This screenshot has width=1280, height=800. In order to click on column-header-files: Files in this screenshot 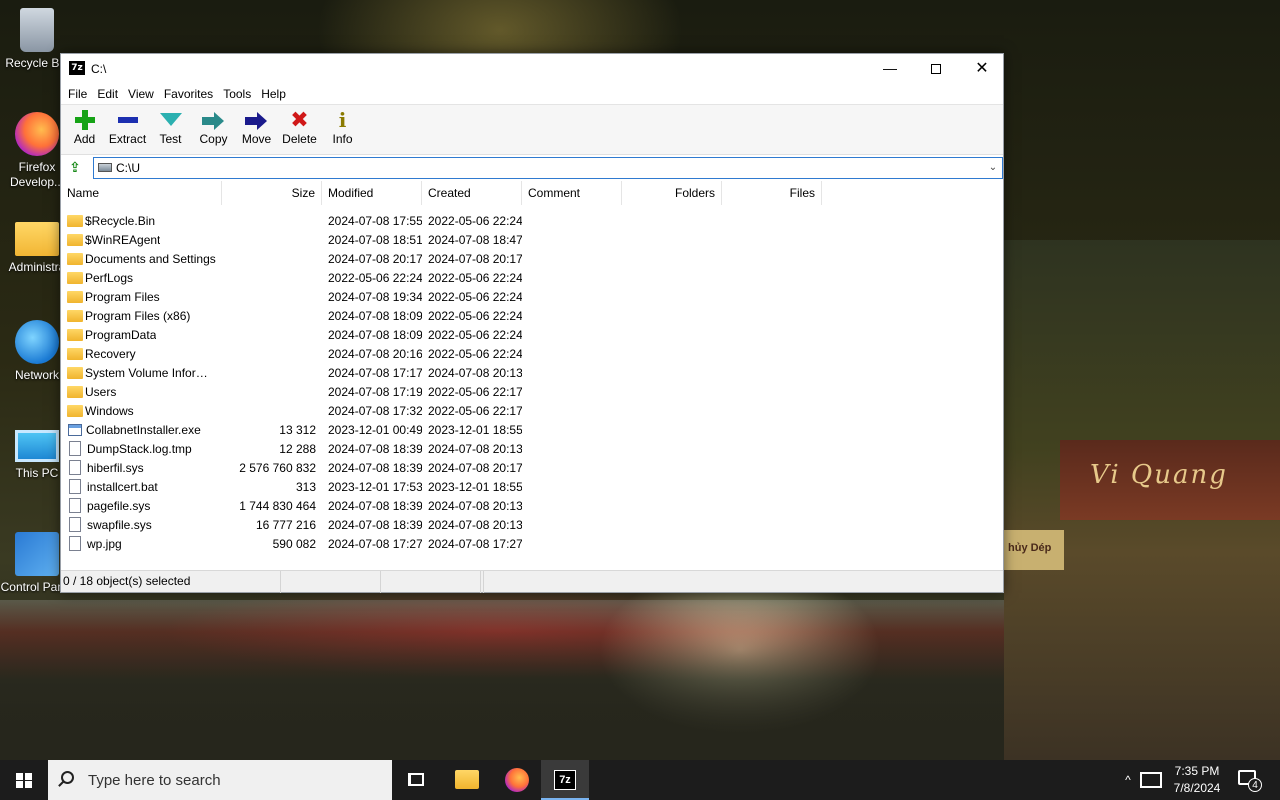, I will do `click(772, 193)`.